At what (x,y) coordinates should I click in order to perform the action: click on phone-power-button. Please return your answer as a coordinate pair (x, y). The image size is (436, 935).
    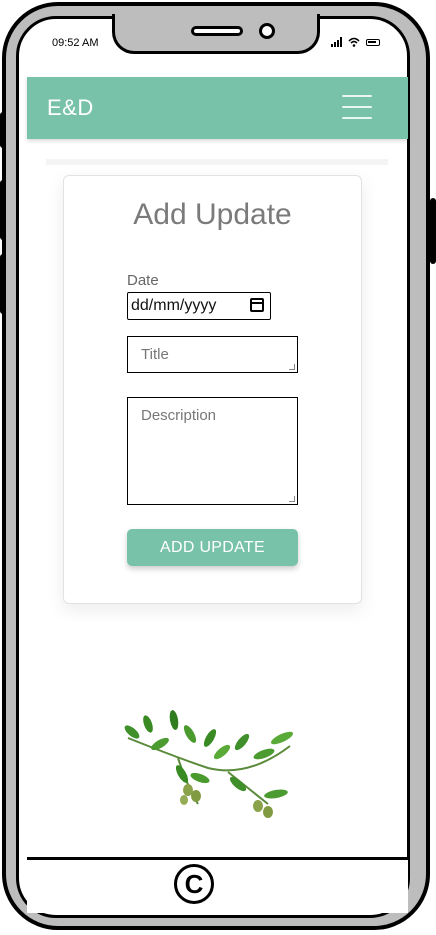
    Looking at the image, I should click on (433, 231).